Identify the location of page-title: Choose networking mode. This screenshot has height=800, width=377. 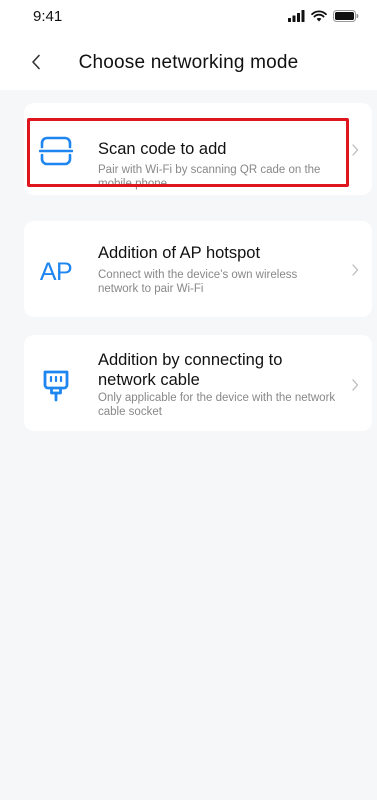
(188, 62).